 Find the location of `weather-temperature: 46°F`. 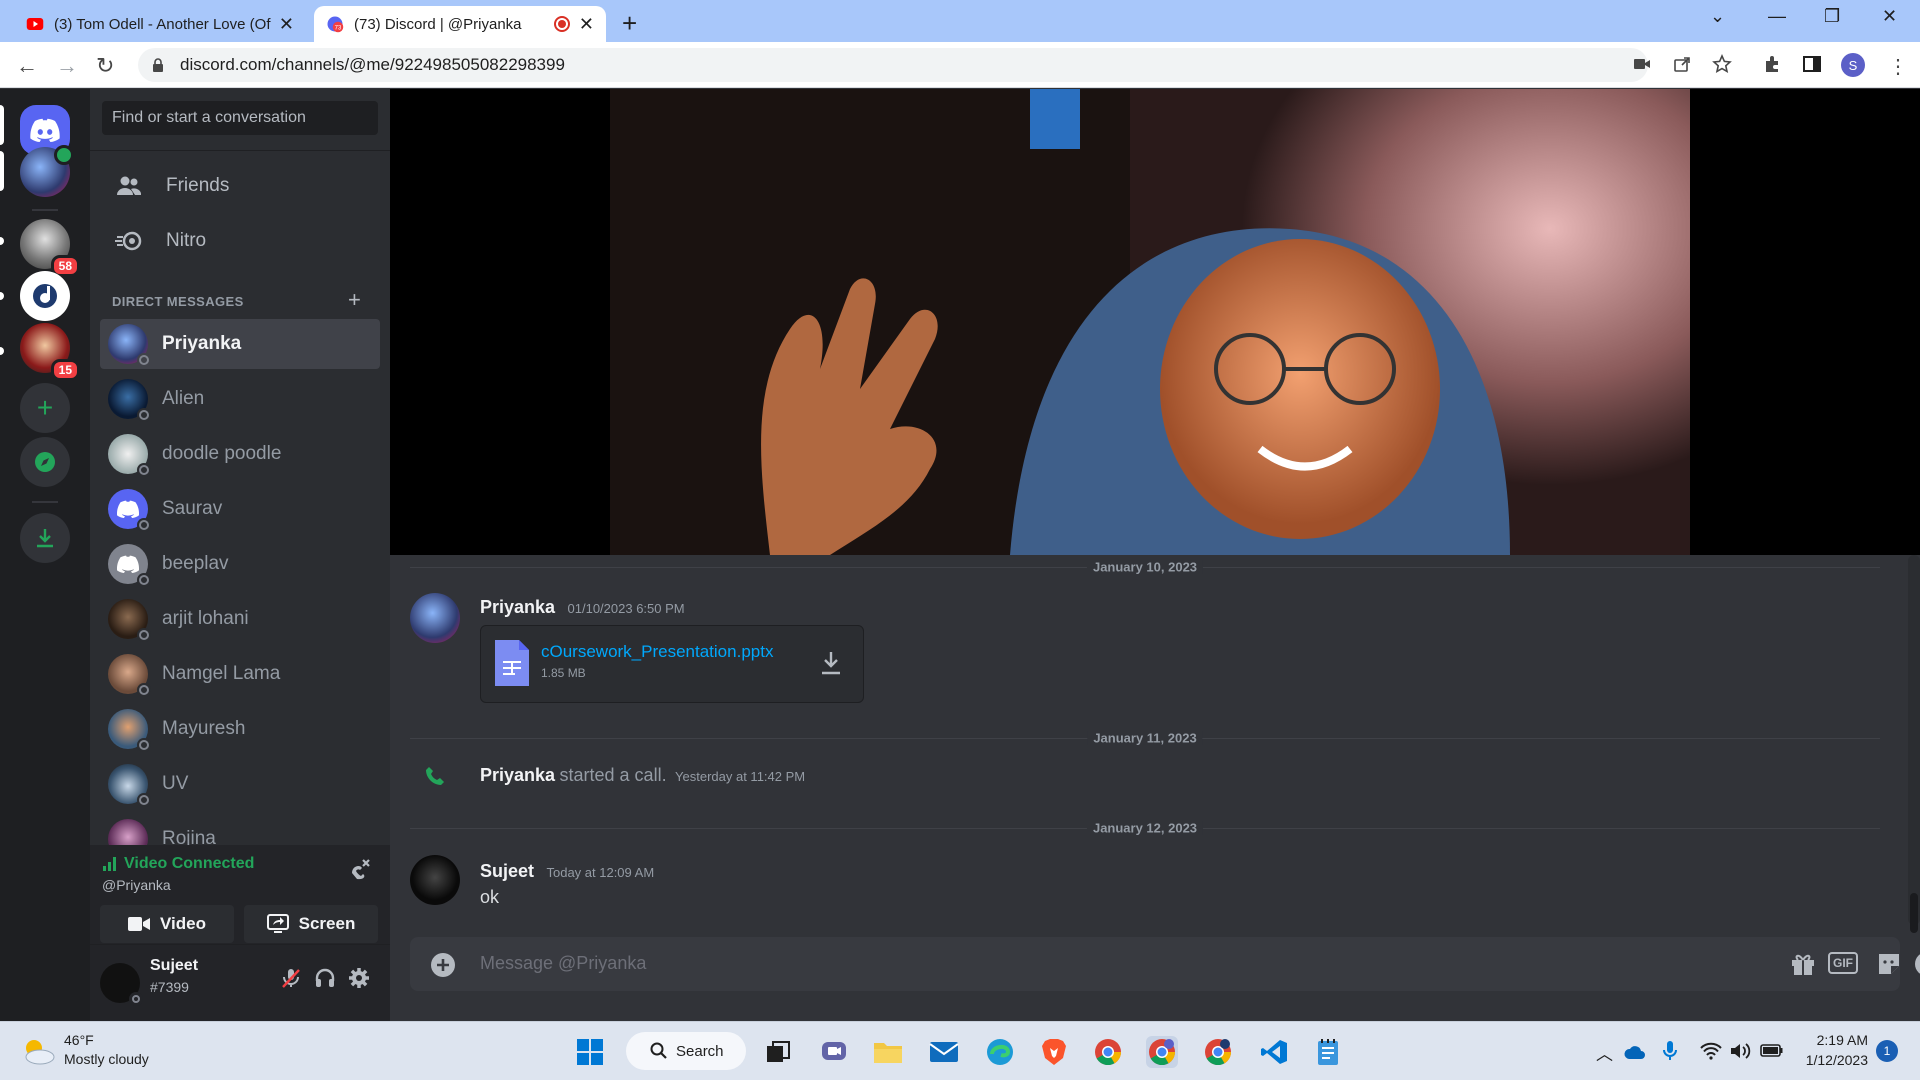

weather-temperature: 46°F is located at coordinates (79, 1040).